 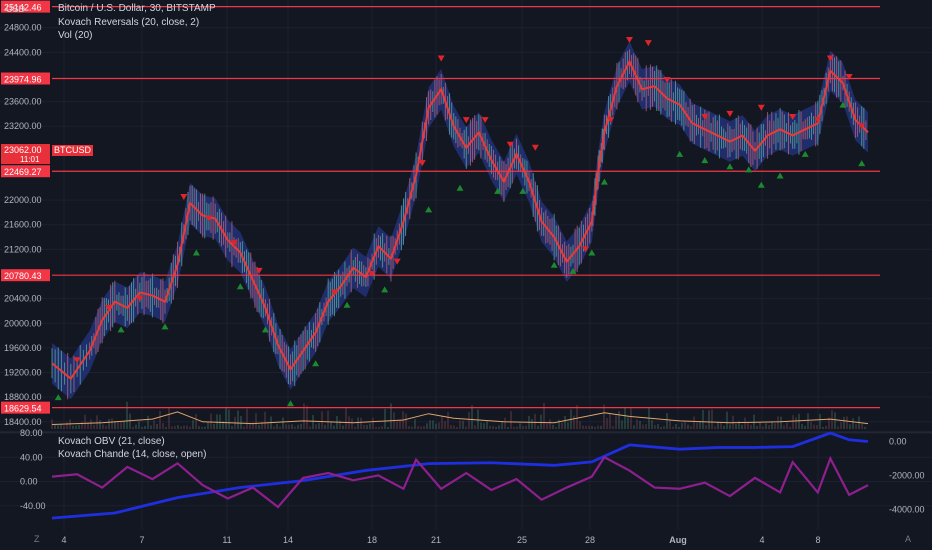 What do you see at coordinates (29, 482) in the screenshot?
I see `chande-axis-label: 0.00` at bounding box center [29, 482].